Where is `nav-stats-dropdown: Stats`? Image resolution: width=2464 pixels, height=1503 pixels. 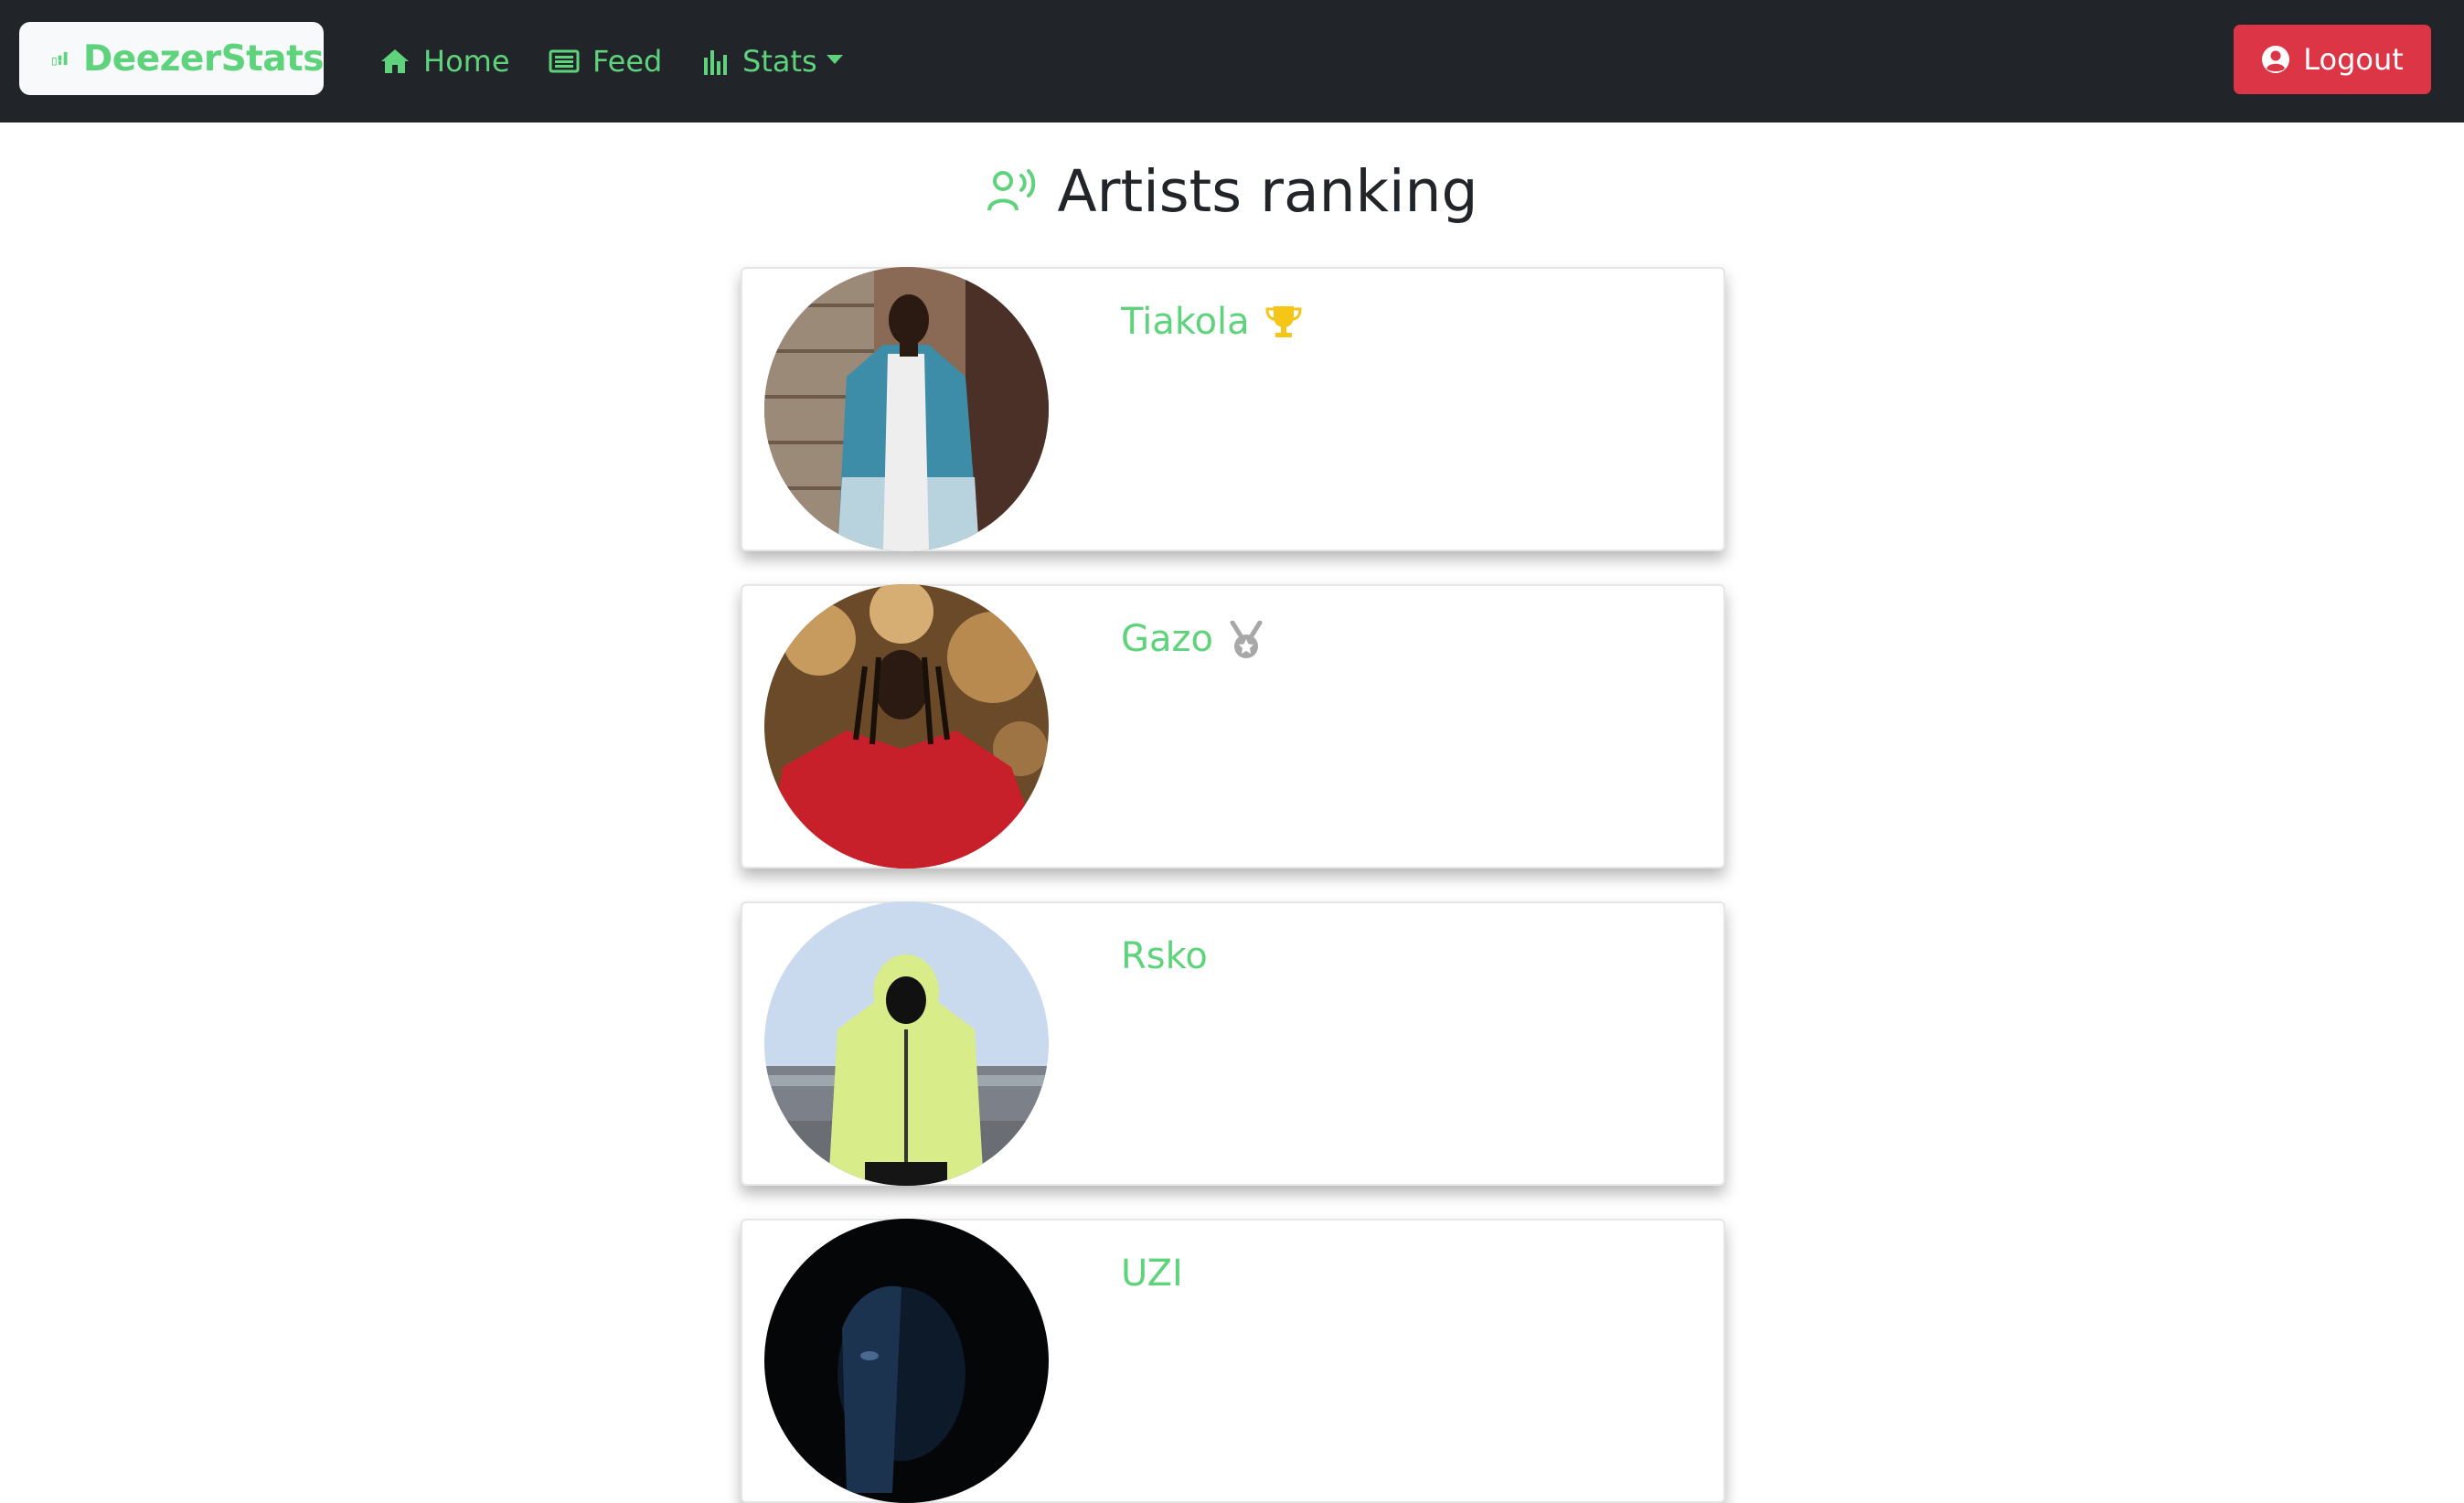 nav-stats-dropdown: Stats is located at coordinates (772, 61).